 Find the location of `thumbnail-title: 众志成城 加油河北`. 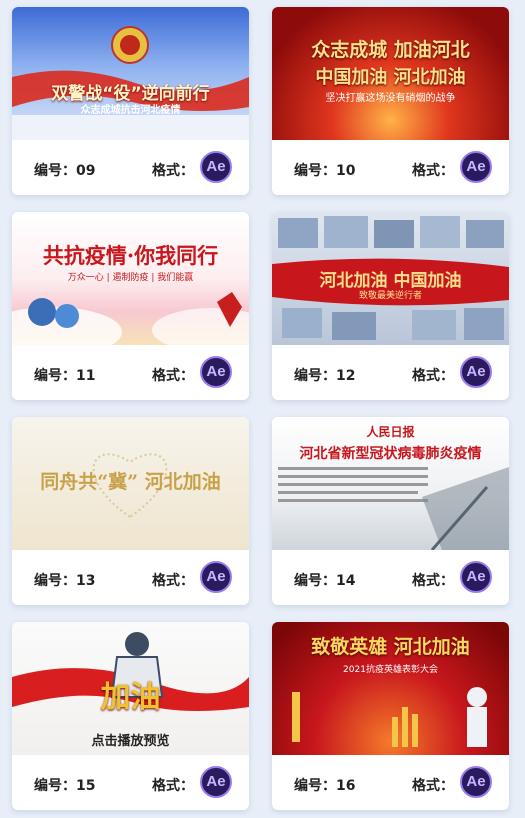

thumbnail-title: 众志成城 加油河北 is located at coordinates (390, 50).